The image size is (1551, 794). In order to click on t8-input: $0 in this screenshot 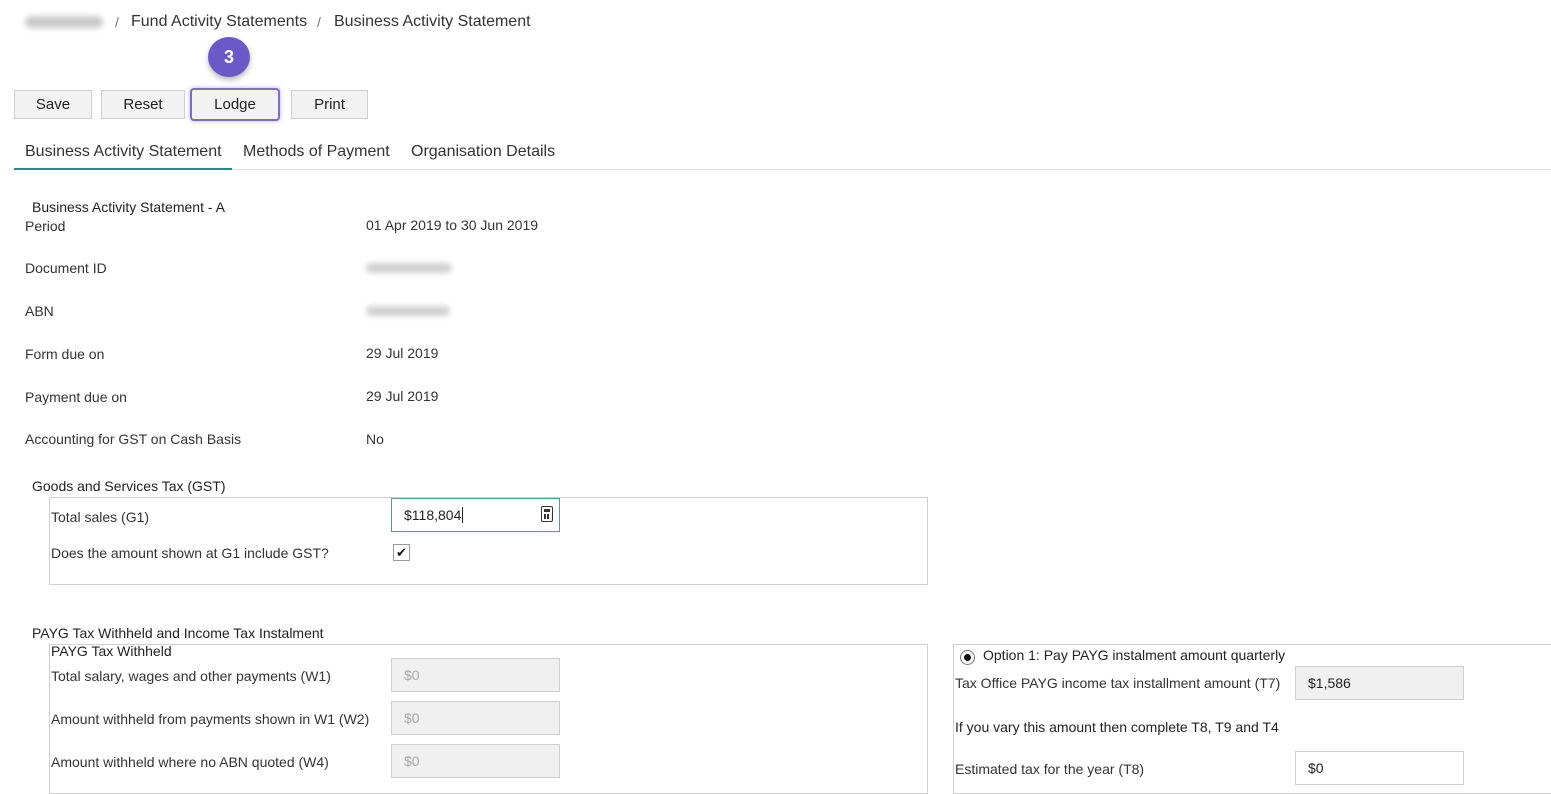, I will do `click(1379, 768)`.